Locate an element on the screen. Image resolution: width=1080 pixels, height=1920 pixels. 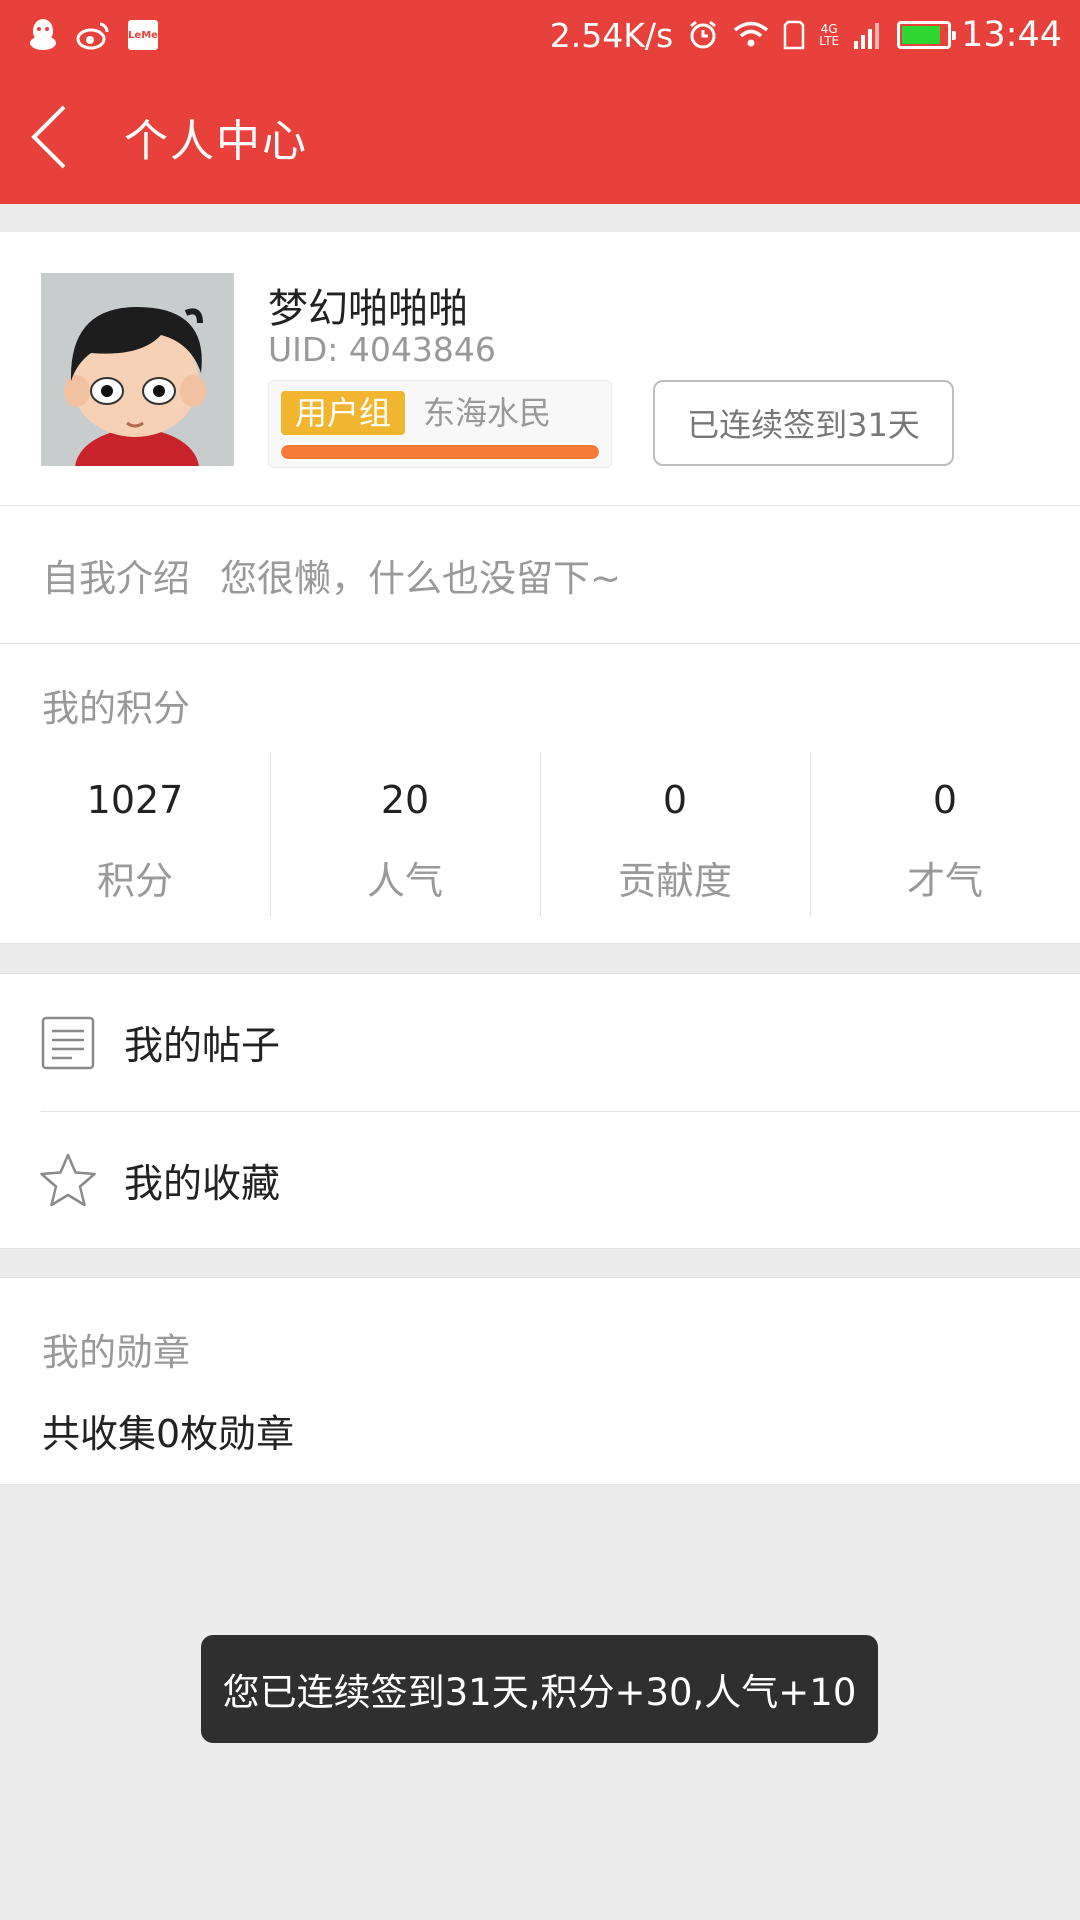
document-icon is located at coordinates (68, 1043).